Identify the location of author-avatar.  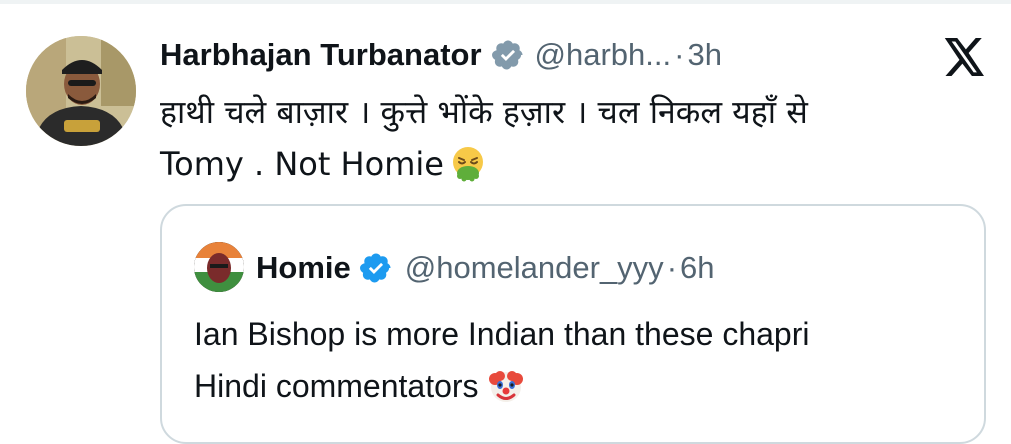
(81, 91).